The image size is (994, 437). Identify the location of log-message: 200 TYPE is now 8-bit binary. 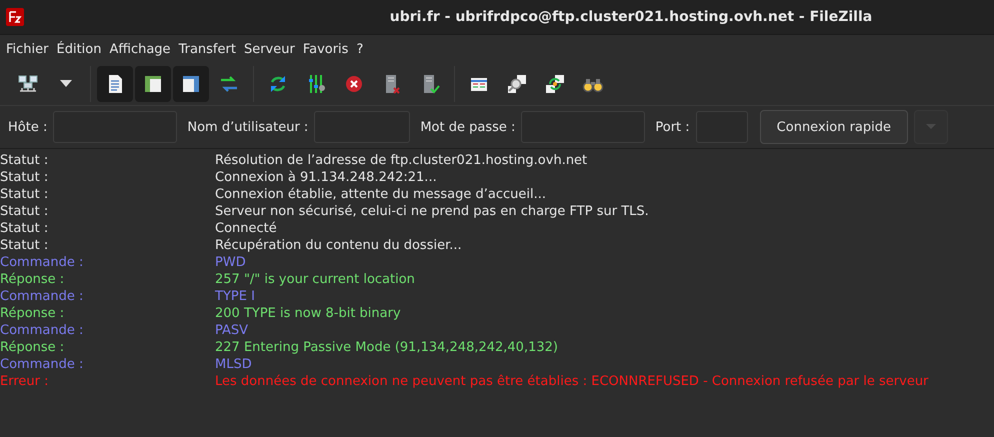
(308, 313).